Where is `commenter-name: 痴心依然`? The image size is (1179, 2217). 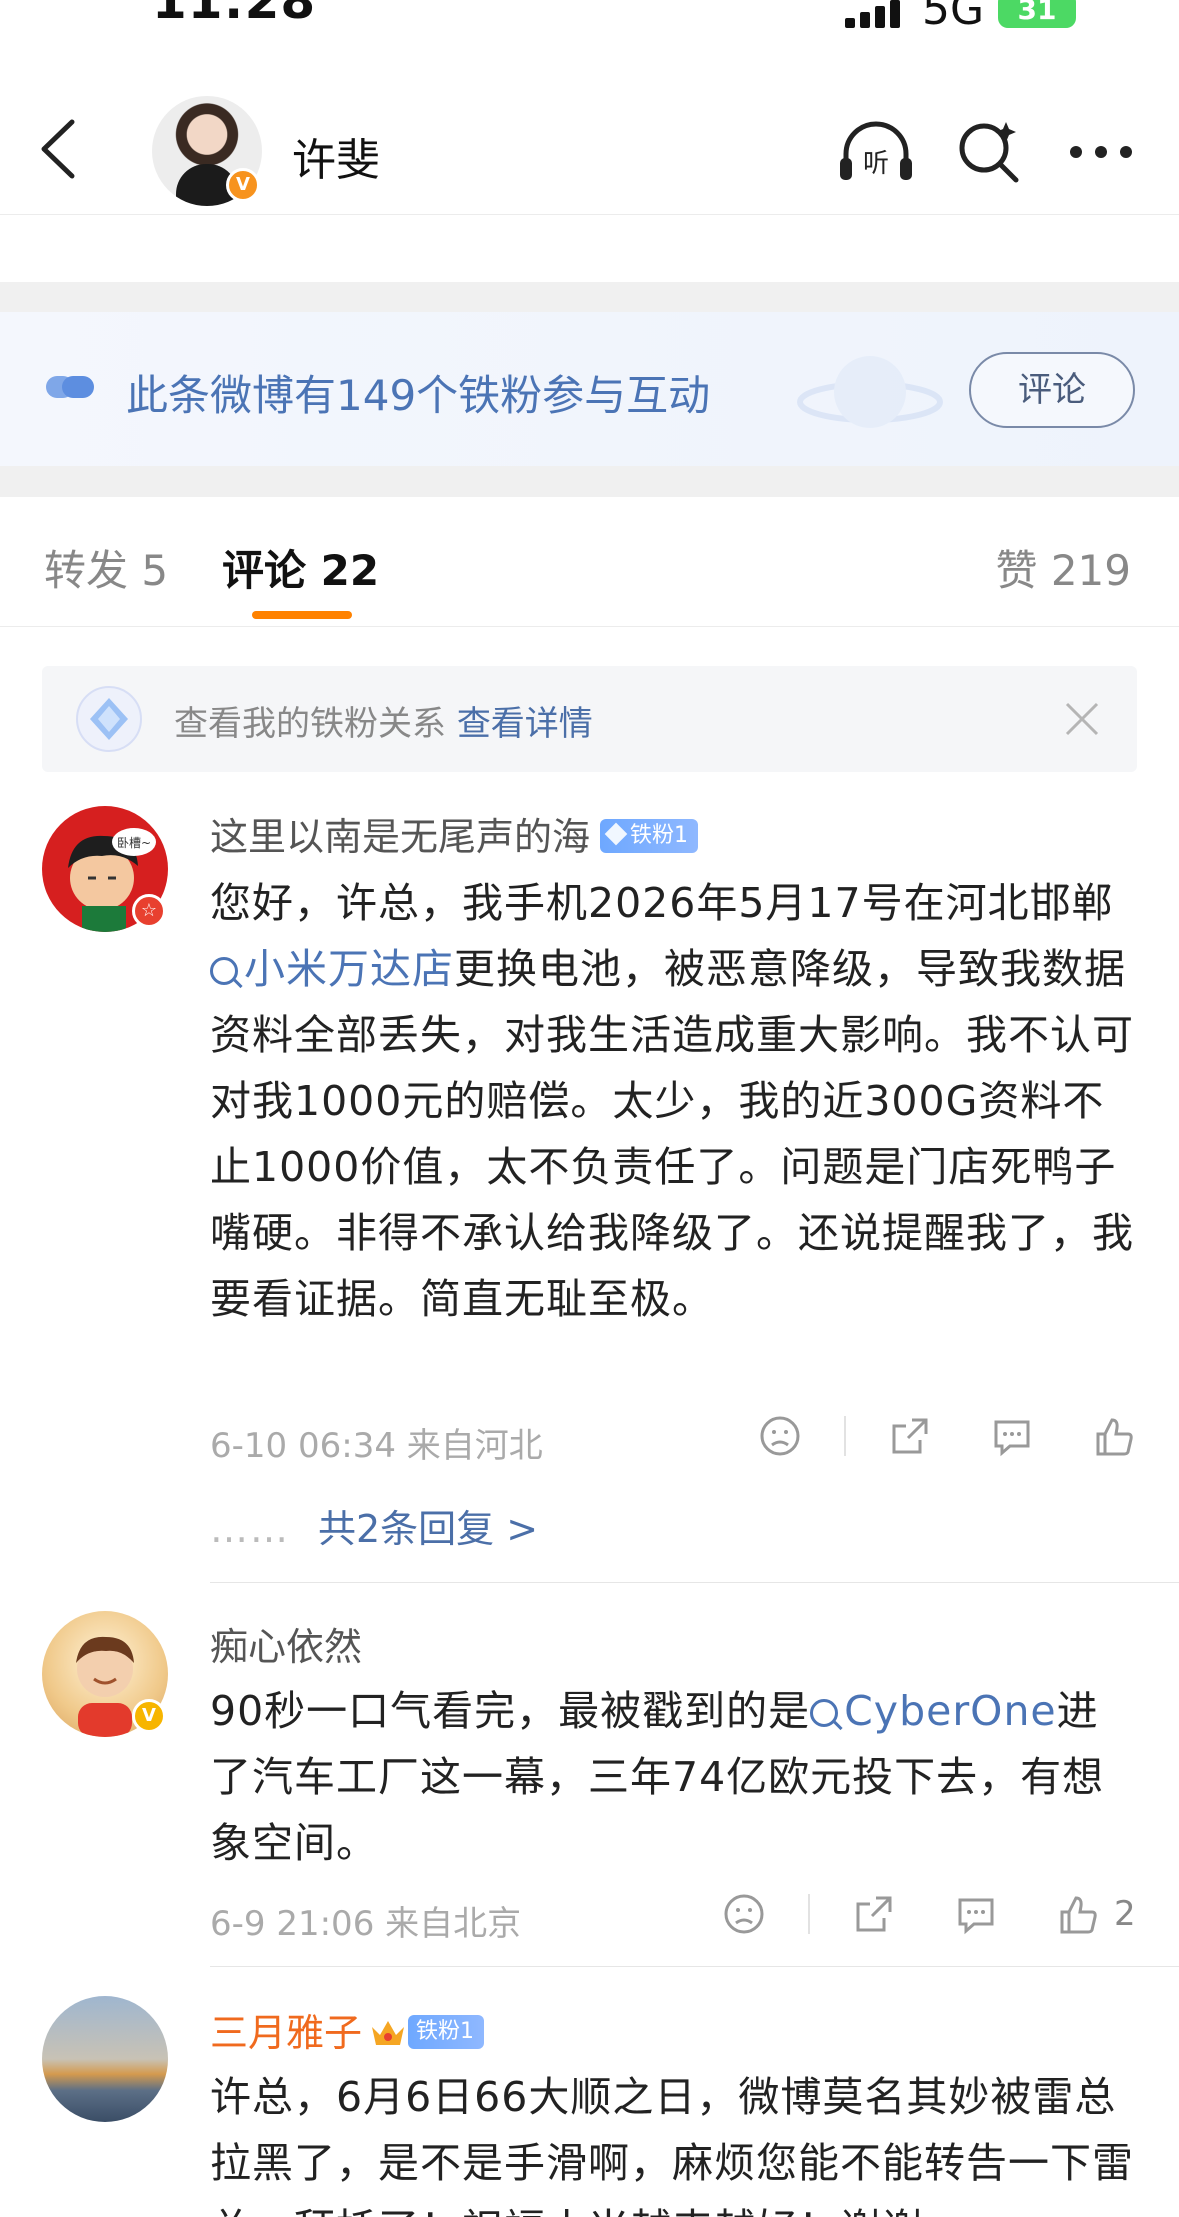 commenter-name: 痴心依然 is located at coordinates (286, 1643).